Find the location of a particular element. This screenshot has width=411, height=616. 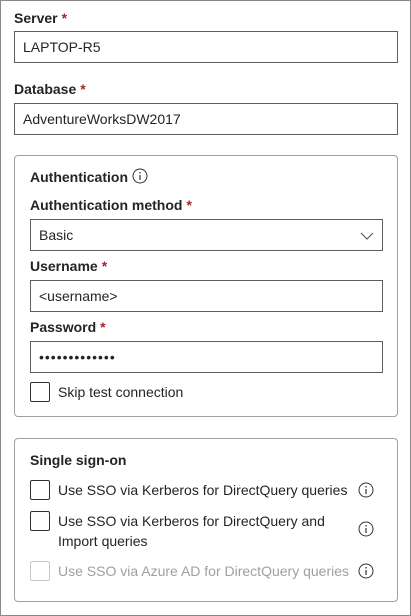

authentication-method-label-text: Authentication method is located at coordinates (106, 205).